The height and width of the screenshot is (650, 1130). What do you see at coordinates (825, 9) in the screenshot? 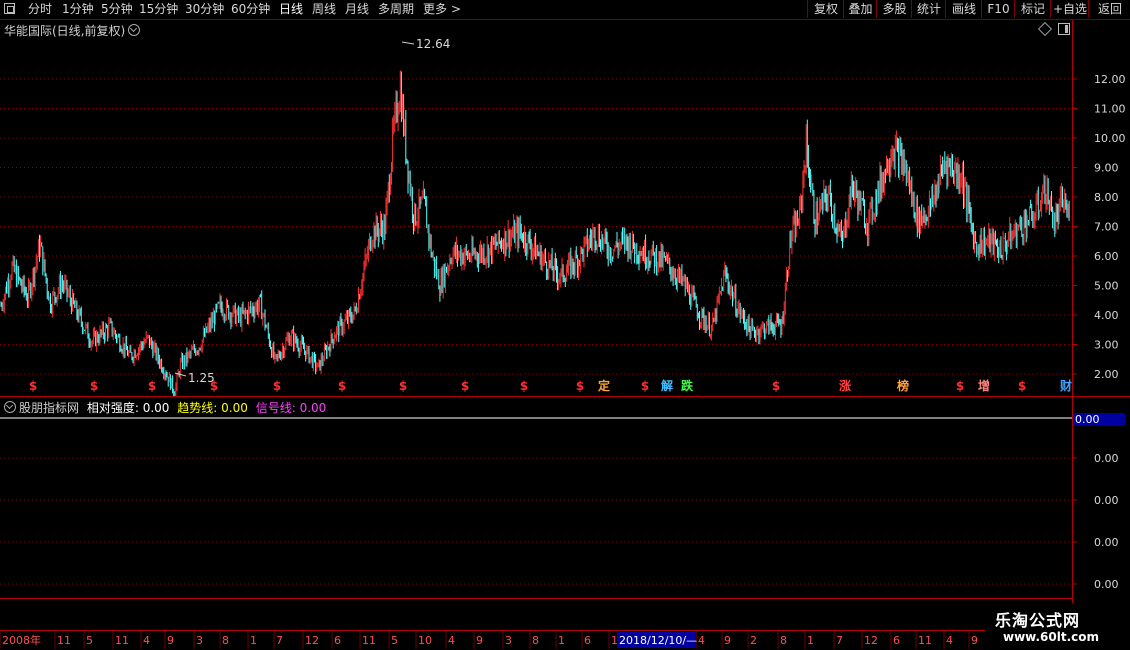
I see `adjust-button: 复权` at bounding box center [825, 9].